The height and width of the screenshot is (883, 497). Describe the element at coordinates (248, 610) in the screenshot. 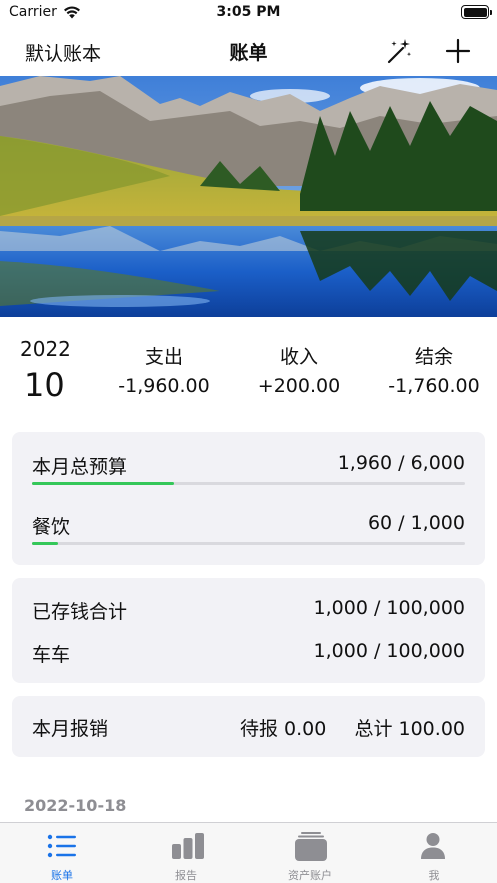

I see `savings-row-total: 已存钱合计 1,000 / 100,000` at that location.